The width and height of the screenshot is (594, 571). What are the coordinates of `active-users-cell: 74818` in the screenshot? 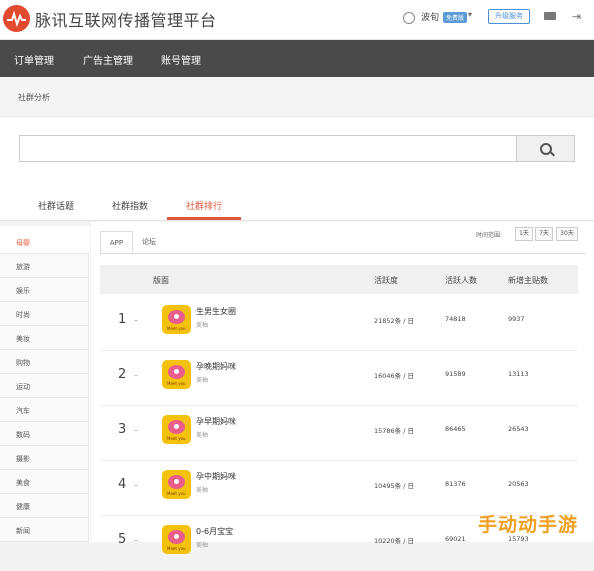 It's located at (455, 319).